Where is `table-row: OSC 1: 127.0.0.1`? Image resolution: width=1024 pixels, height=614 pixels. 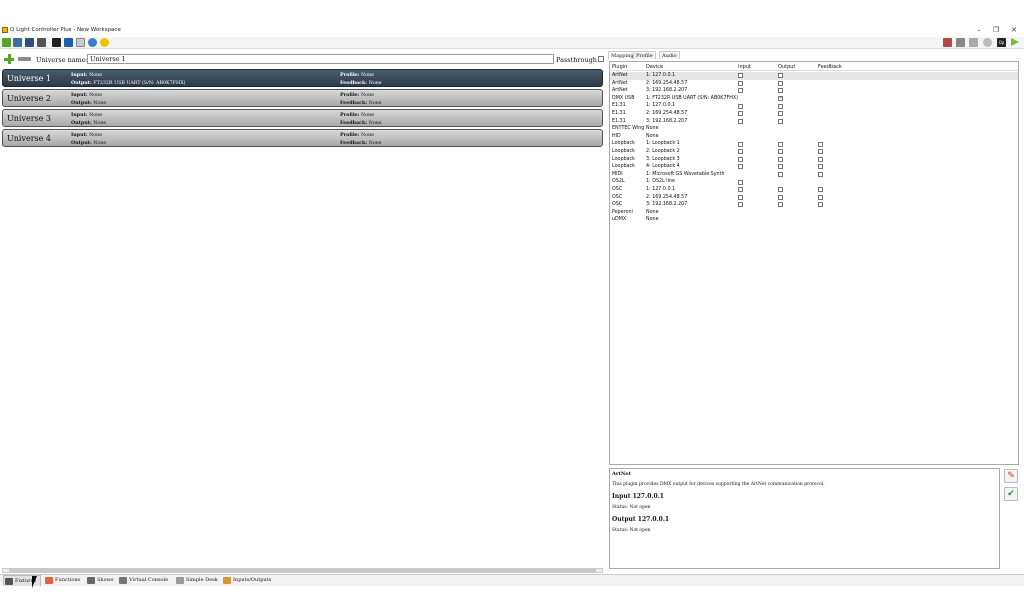 table-row: OSC 1: 127.0.0.1 is located at coordinates (814, 190).